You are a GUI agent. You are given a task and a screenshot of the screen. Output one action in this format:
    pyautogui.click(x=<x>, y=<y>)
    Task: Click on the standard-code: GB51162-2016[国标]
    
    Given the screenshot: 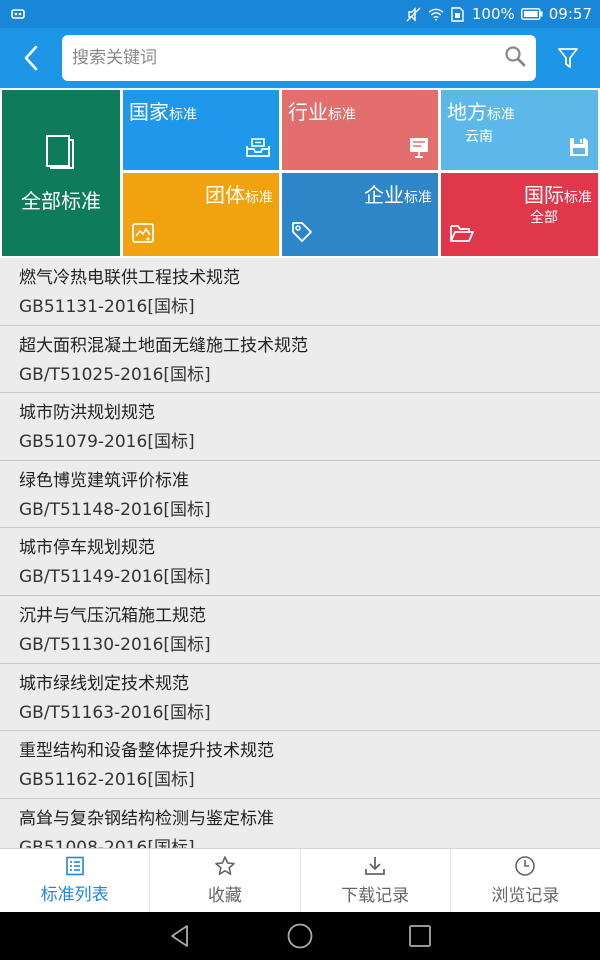 What is the action you would take?
    pyautogui.click(x=107, y=780)
    